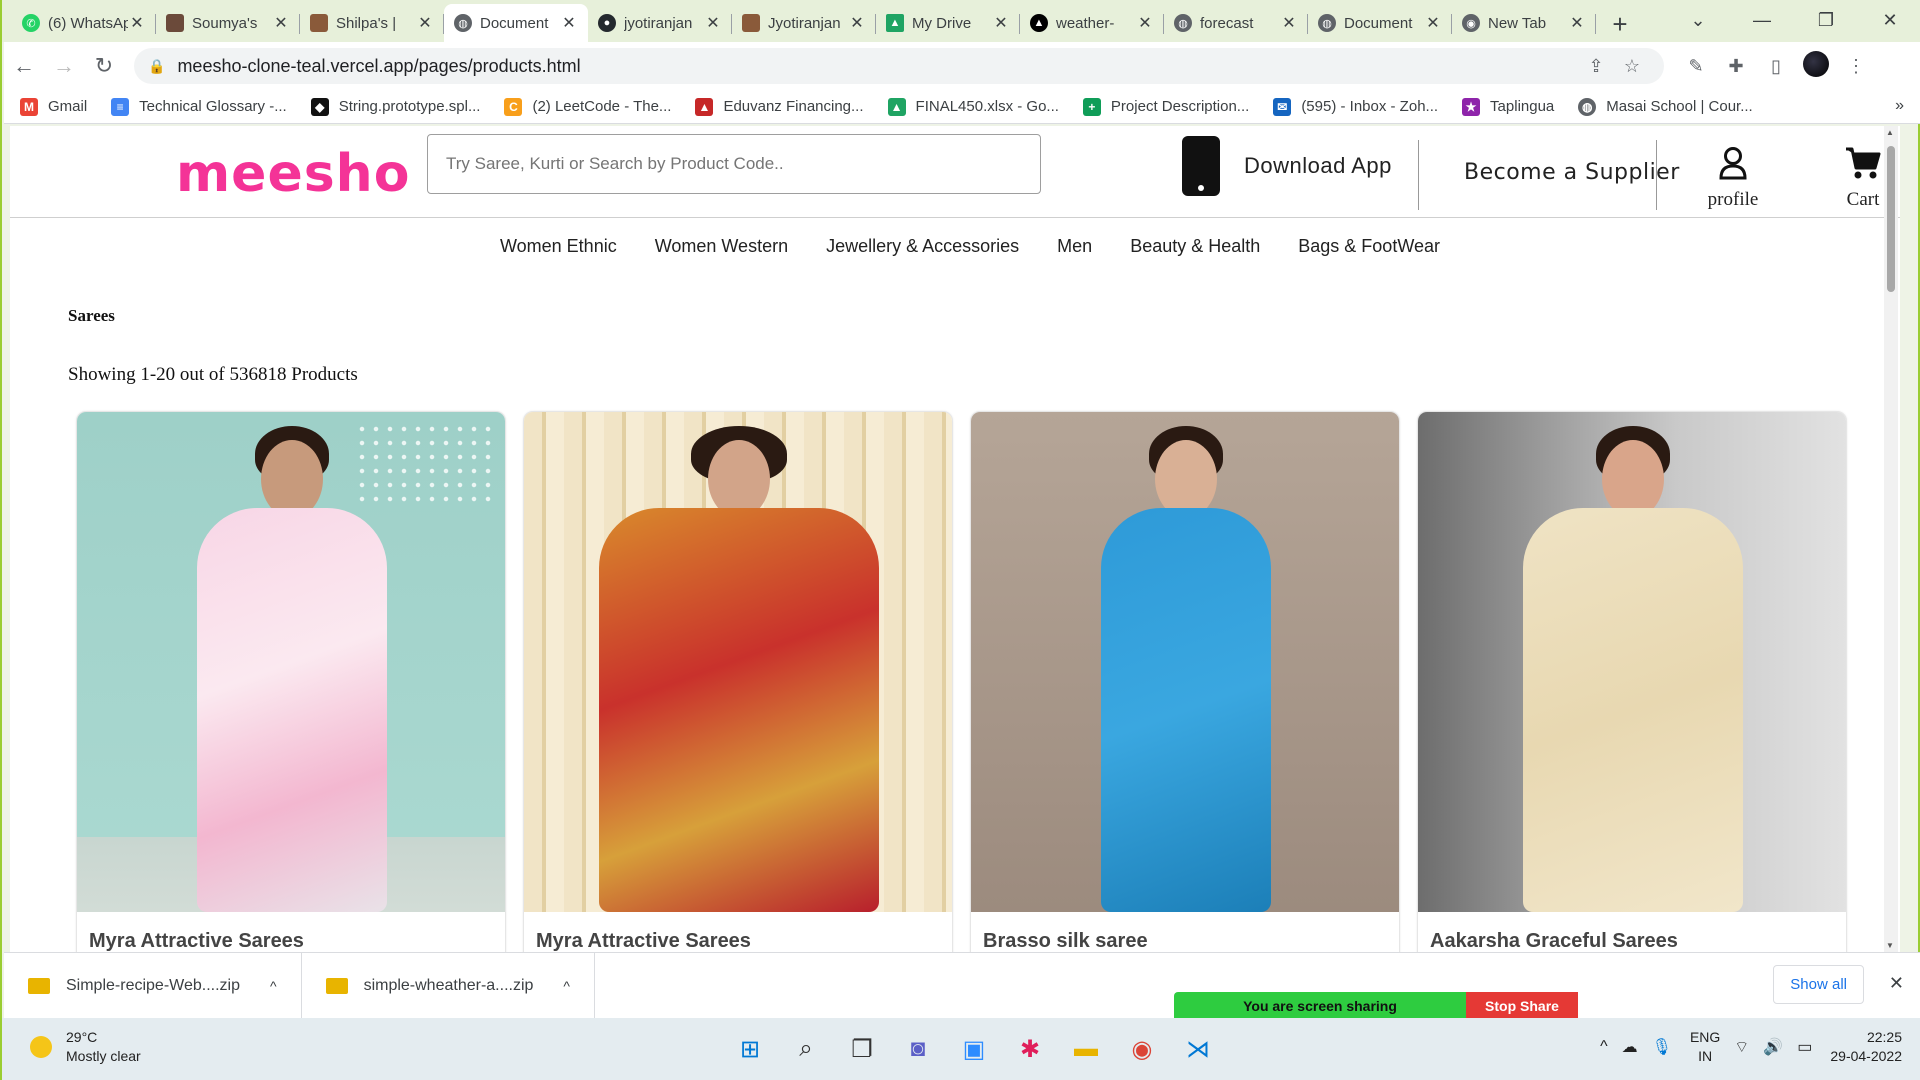  I want to click on lock-icon: 🔒, so click(156, 66).